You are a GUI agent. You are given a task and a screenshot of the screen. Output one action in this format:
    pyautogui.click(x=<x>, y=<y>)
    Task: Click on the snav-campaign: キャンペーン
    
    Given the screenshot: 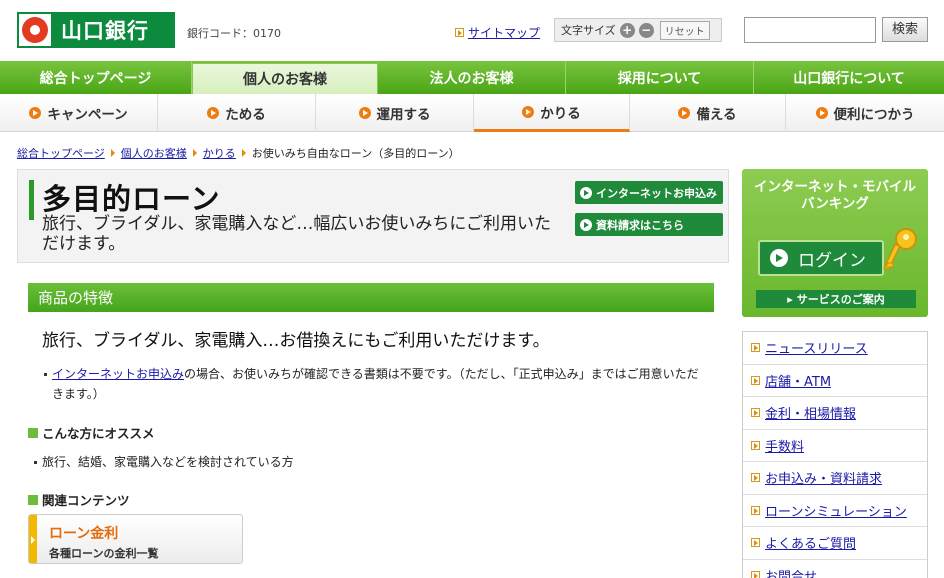 What is the action you would take?
    pyautogui.click(x=79, y=113)
    